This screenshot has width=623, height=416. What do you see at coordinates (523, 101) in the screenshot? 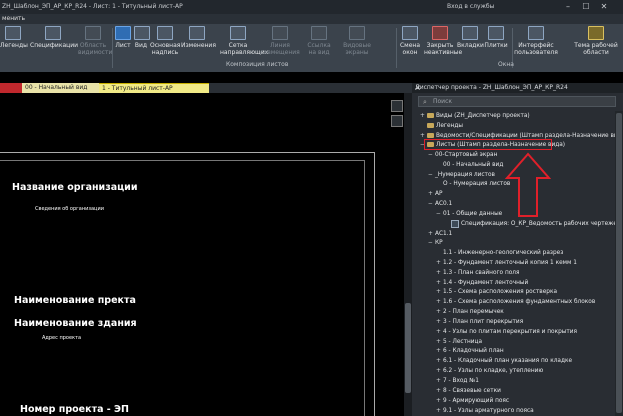
I see `search-input` at bounding box center [523, 101].